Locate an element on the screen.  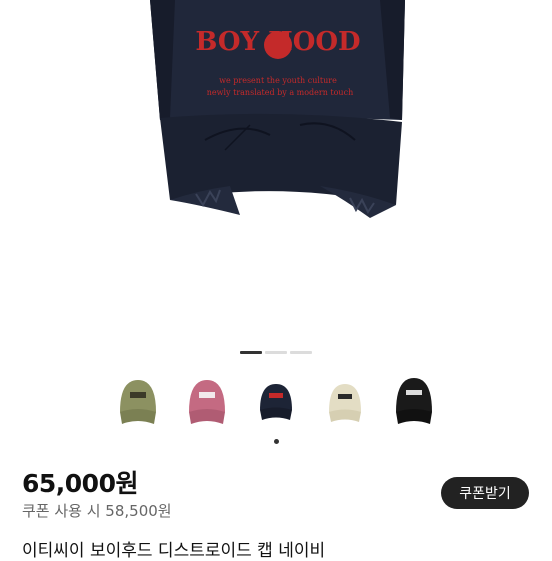
product-title: 이티씨이 보이후드 디스트로이드 캡 네이비 is located at coordinates (174, 551).